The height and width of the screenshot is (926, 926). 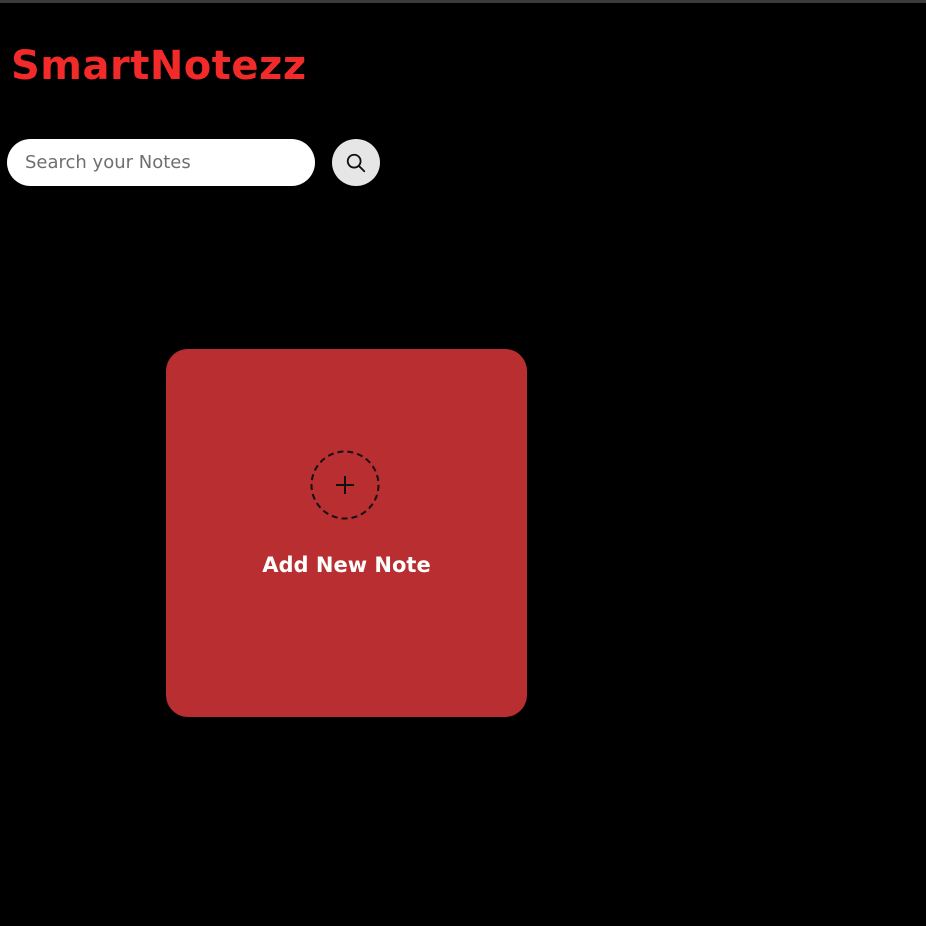 I want to click on add-note-icon-circle, so click(x=345, y=485).